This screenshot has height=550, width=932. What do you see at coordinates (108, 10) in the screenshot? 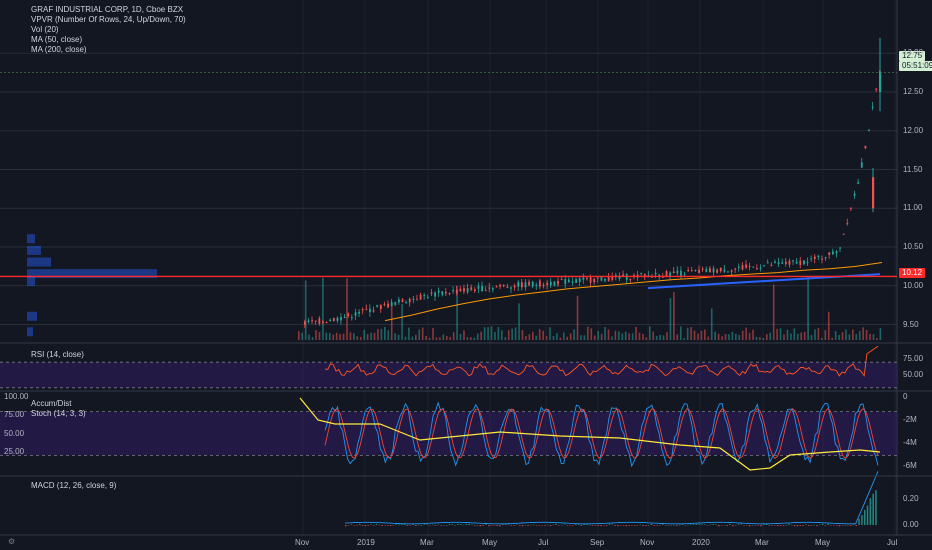
I see `symbol-title: GRAF INDUSTRIAL CORP, 1D, Cboe BZX` at bounding box center [108, 10].